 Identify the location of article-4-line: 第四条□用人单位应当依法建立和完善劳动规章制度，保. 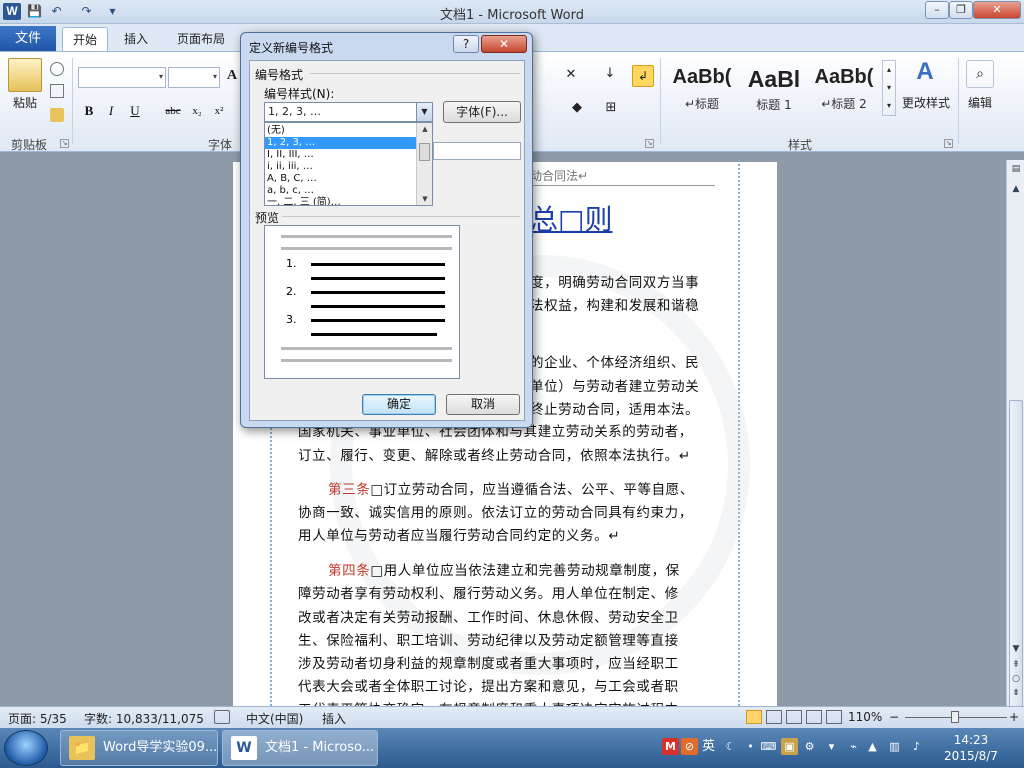
(504, 569).